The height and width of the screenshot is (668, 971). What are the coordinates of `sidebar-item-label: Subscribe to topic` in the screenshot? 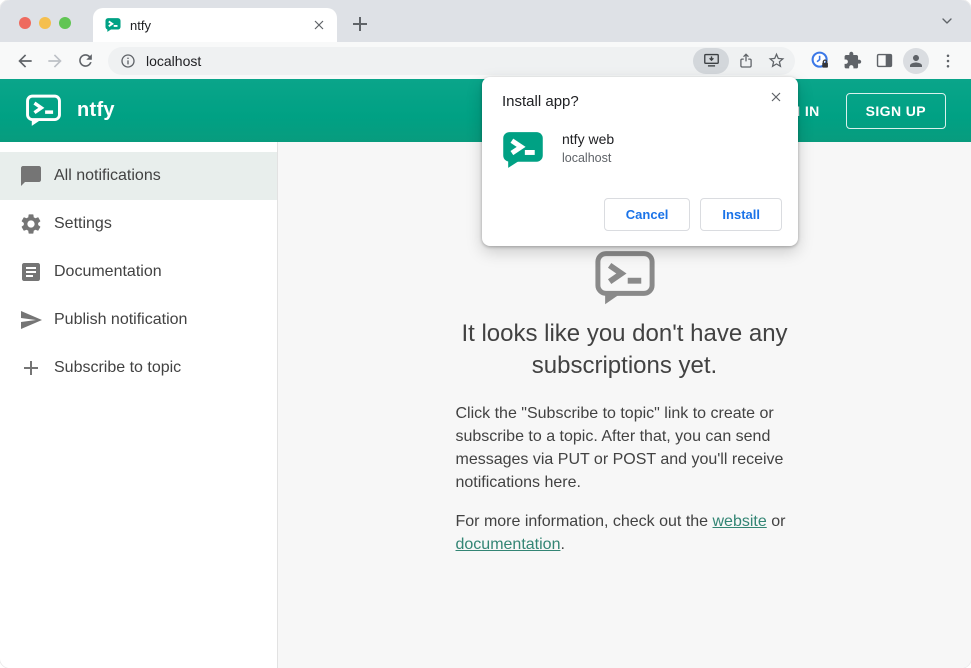 It's located at (118, 367).